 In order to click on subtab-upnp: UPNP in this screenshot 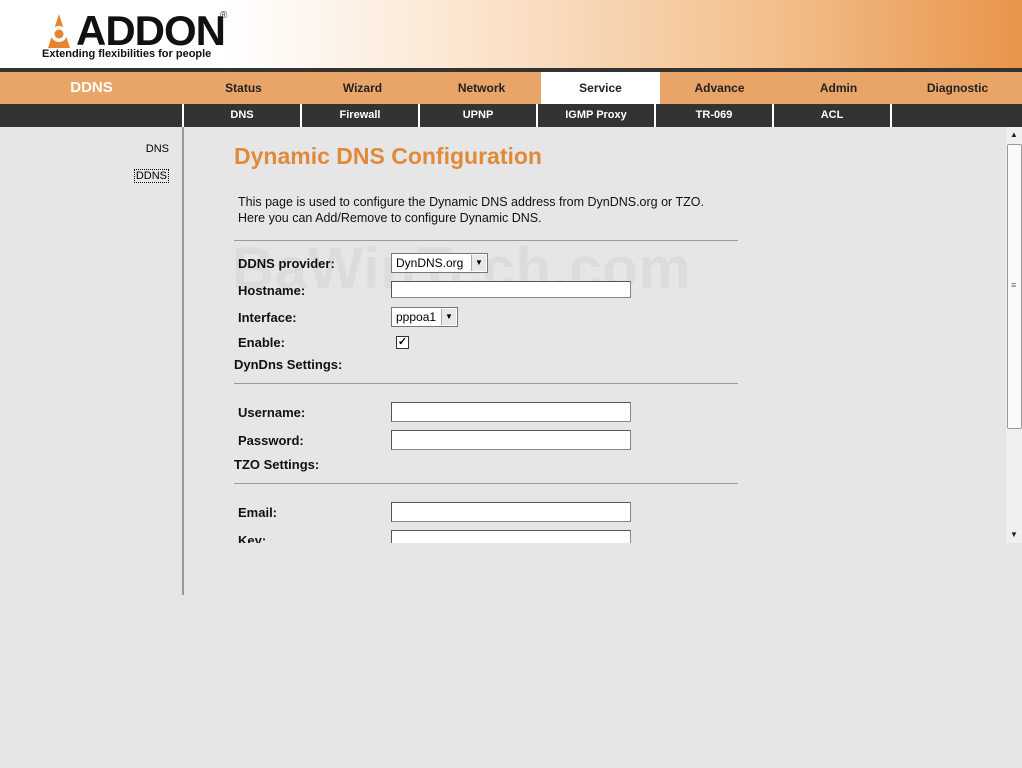, I will do `click(477, 115)`.